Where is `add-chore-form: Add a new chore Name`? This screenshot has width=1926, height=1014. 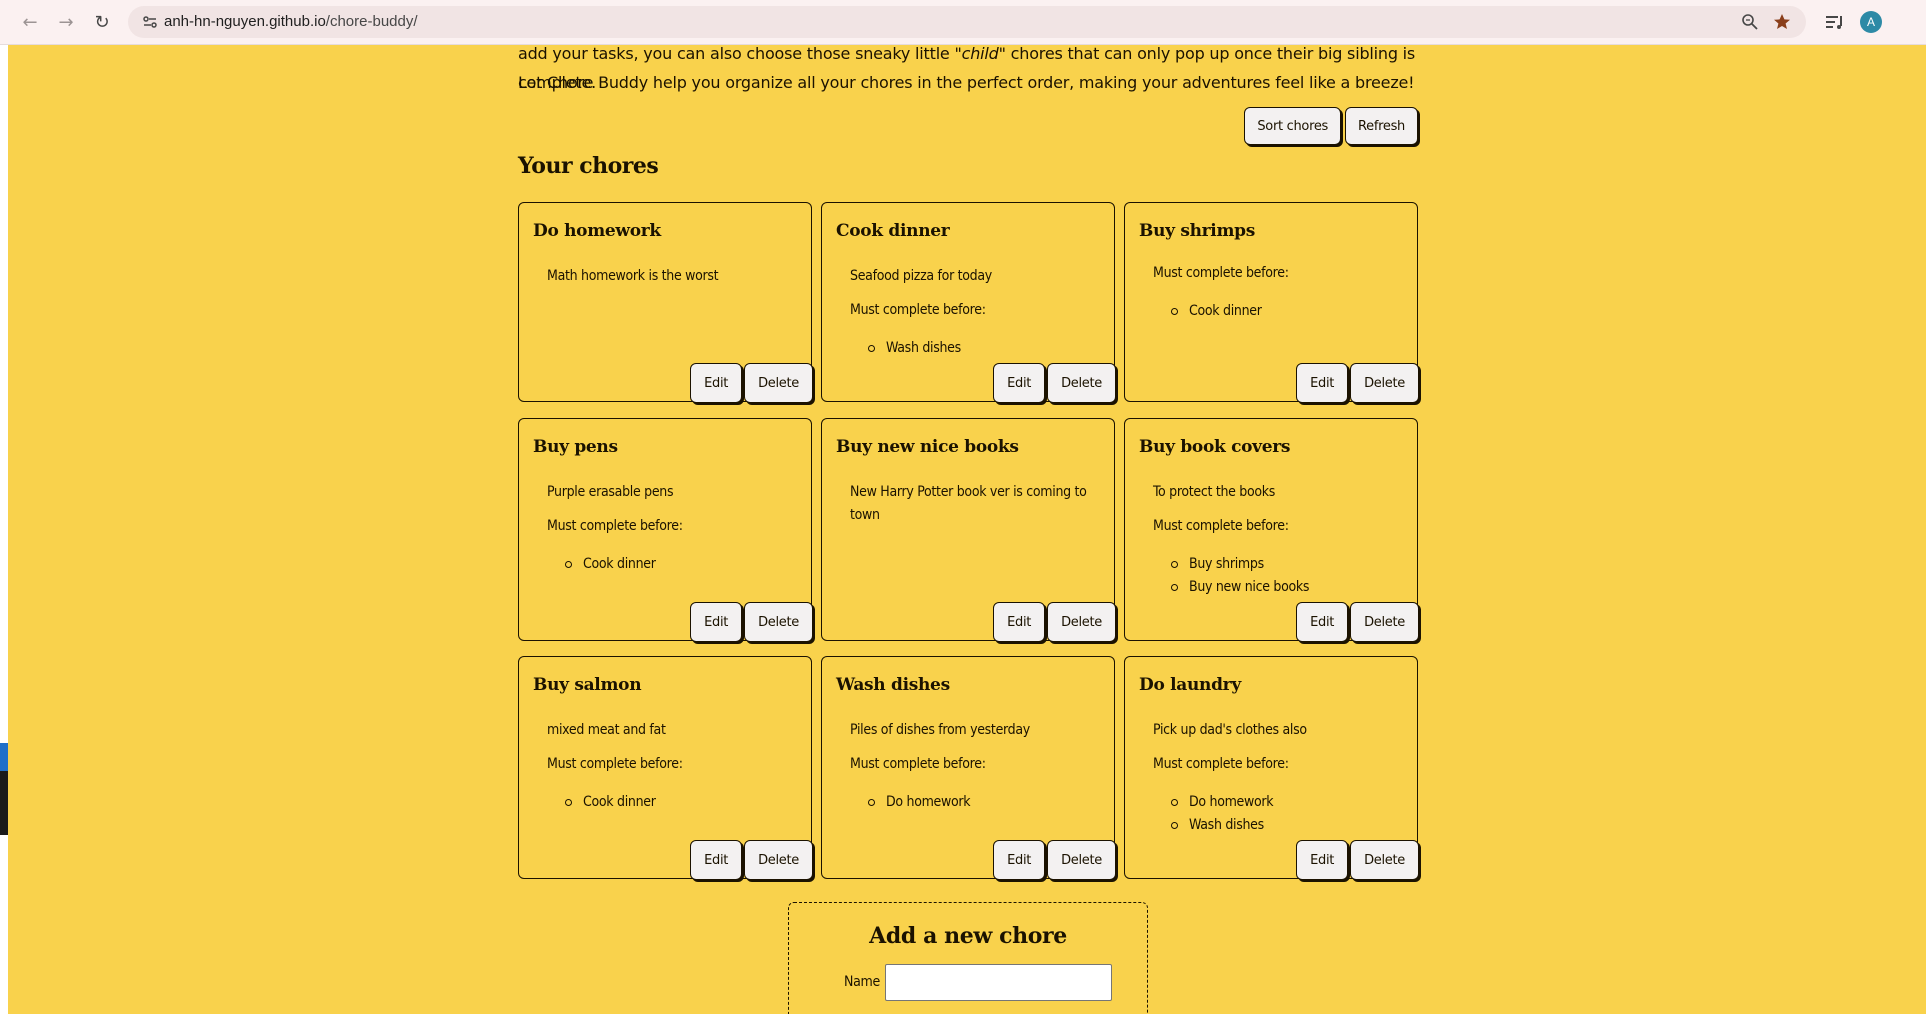
add-chore-form: Add a new chore Name is located at coordinates (968, 958).